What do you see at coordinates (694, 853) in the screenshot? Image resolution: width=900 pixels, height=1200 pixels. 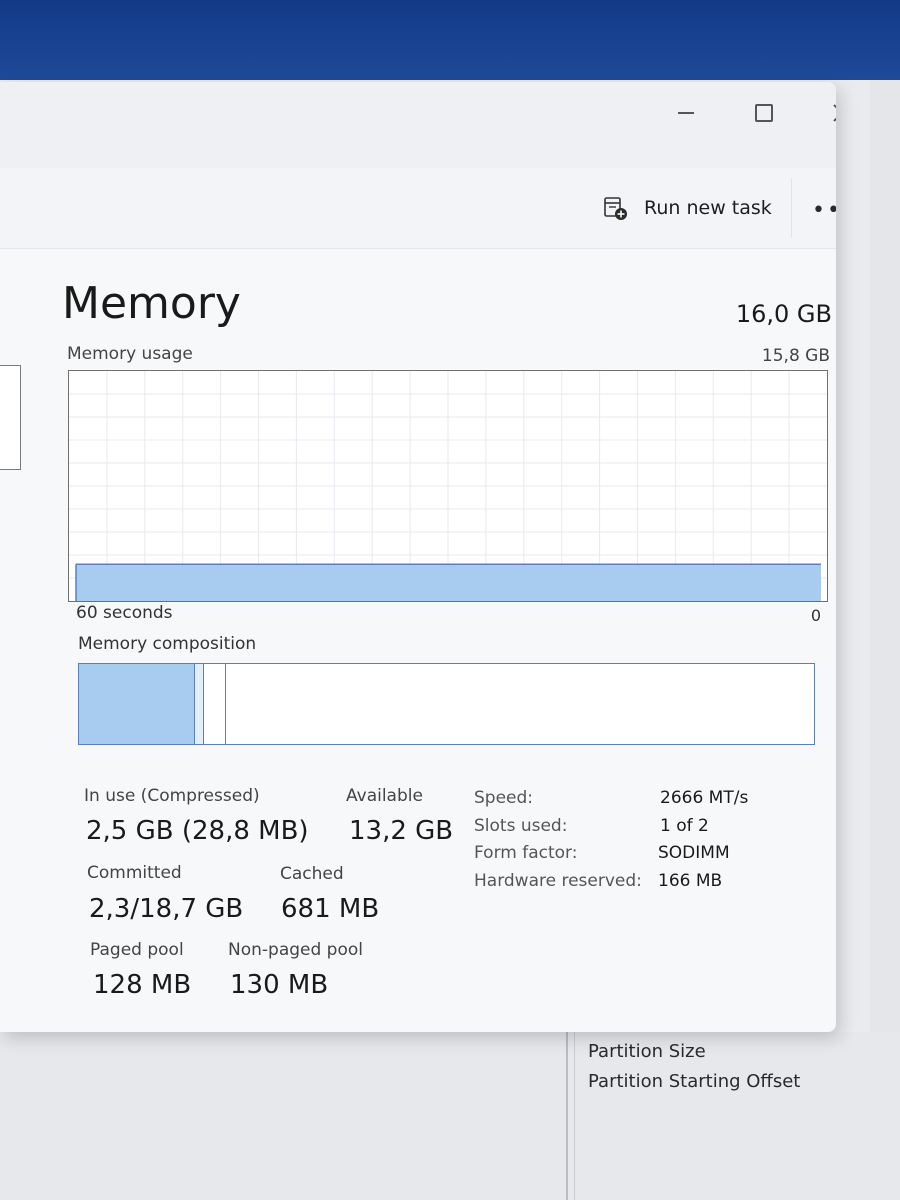 I see `spec-value-form-factor: SODIMM` at bounding box center [694, 853].